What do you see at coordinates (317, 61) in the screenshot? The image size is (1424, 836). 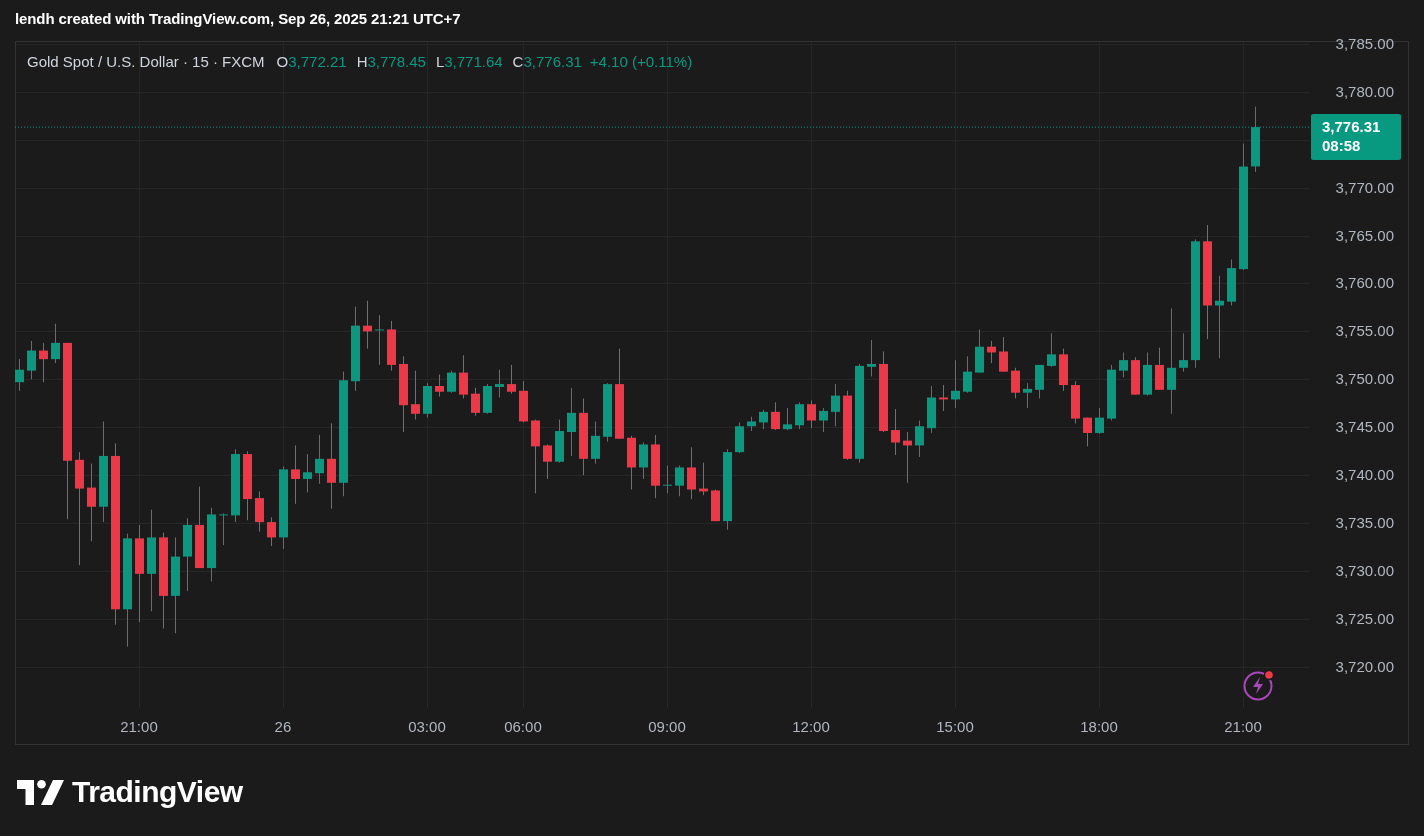 I see `ohlc-value: 3,772.21` at bounding box center [317, 61].